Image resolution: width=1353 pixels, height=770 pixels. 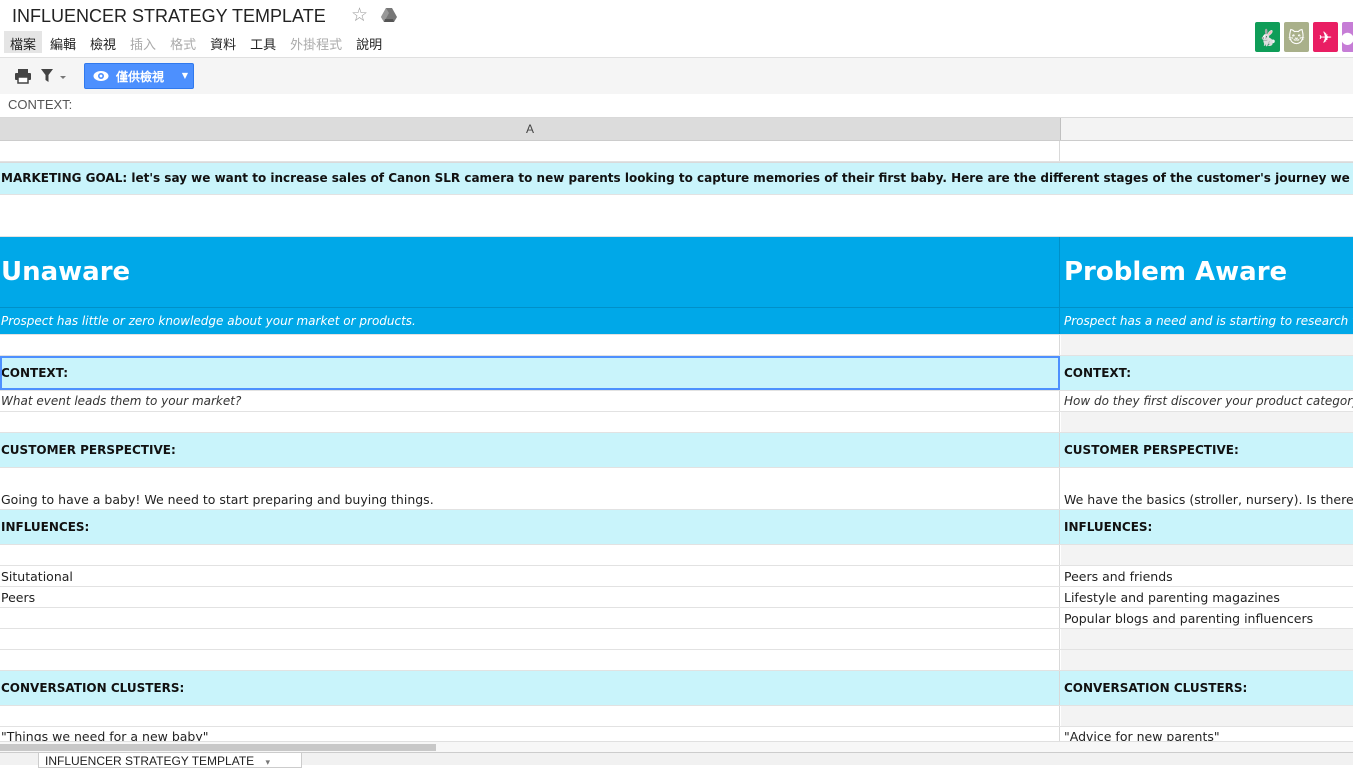 What do you see at coordinates (676, 76) in the screenshot?
I see `toolbar: 僅供檢視 ▼` at bounding box center [676, 76].